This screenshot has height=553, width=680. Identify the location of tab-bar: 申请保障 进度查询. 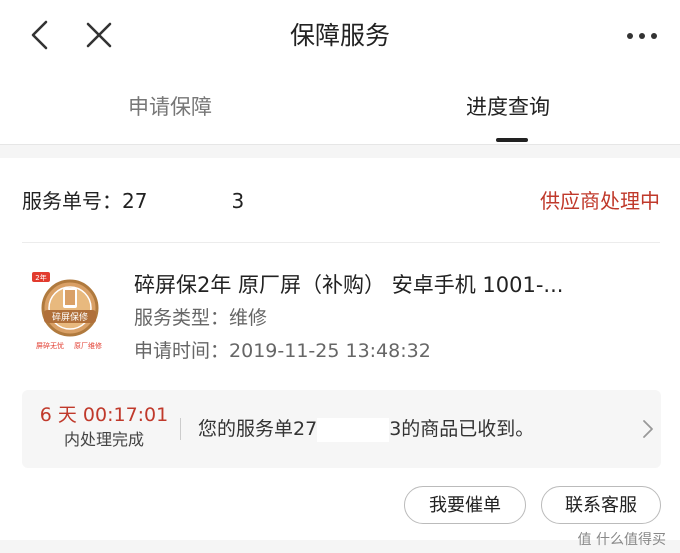
(340, 108).